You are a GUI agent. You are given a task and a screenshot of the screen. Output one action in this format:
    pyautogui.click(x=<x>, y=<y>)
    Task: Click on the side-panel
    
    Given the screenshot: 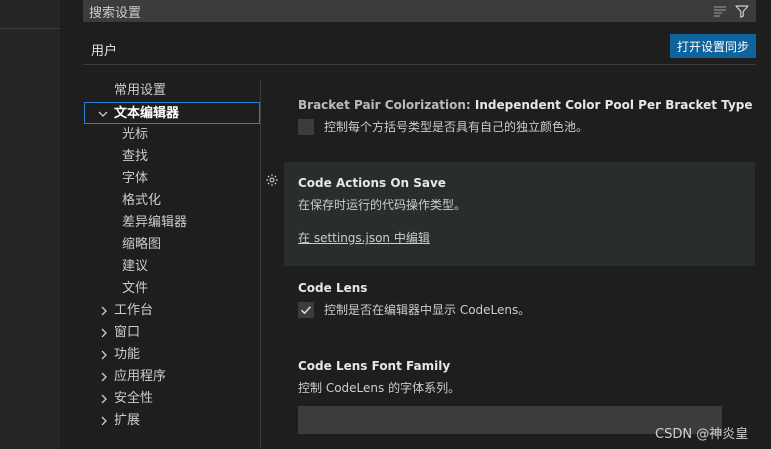 What is the action you would take?
    pyautogui.click(x=30, y=224)
    